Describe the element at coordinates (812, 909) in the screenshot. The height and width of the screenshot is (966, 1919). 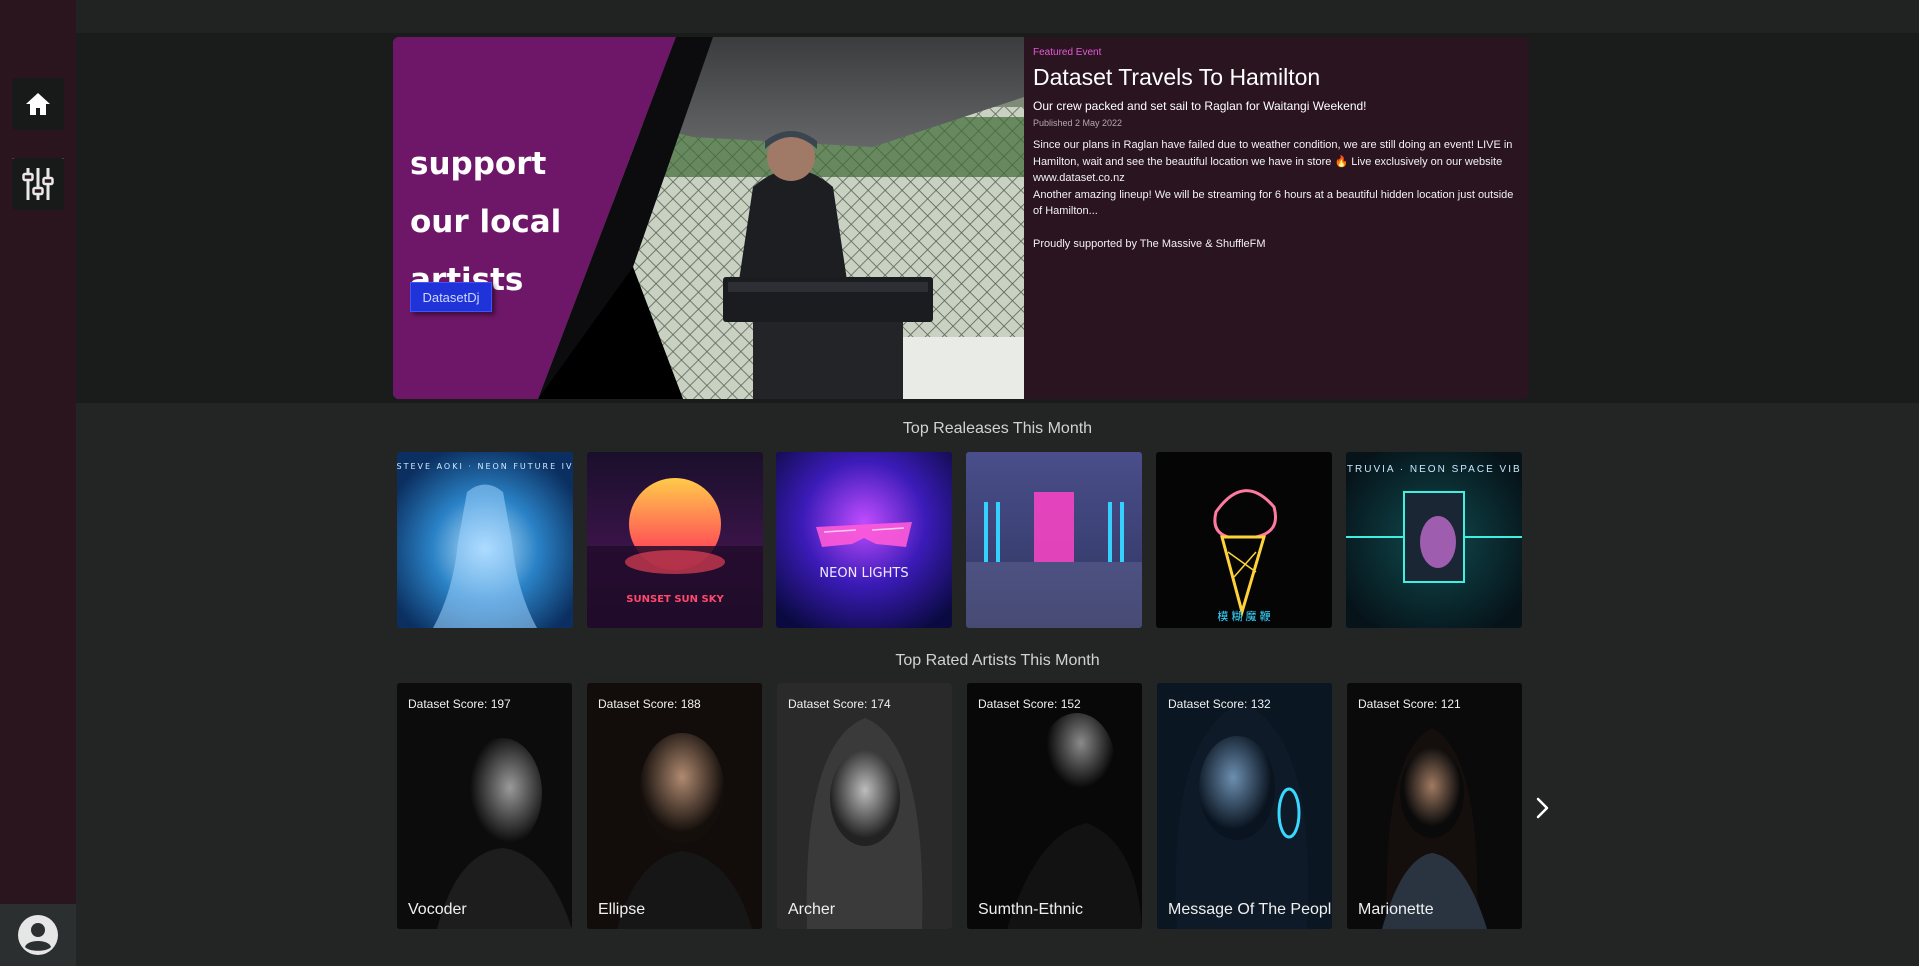
I see `artist-name: Archer` at that location.